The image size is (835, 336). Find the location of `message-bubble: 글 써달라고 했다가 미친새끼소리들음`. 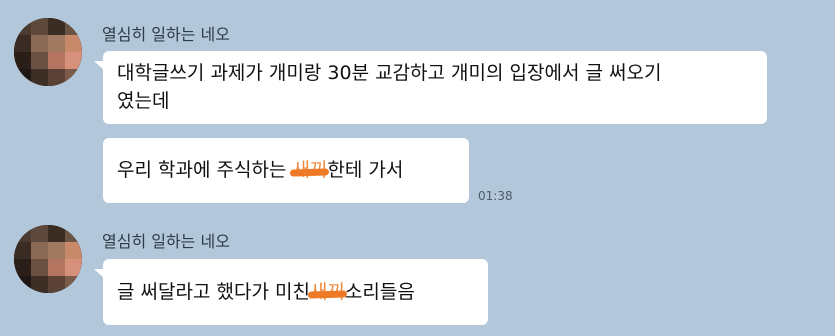

message-bubble: 글 써달라고 했다가 미친새끼소리들음 is located at coordinates (291, 292).